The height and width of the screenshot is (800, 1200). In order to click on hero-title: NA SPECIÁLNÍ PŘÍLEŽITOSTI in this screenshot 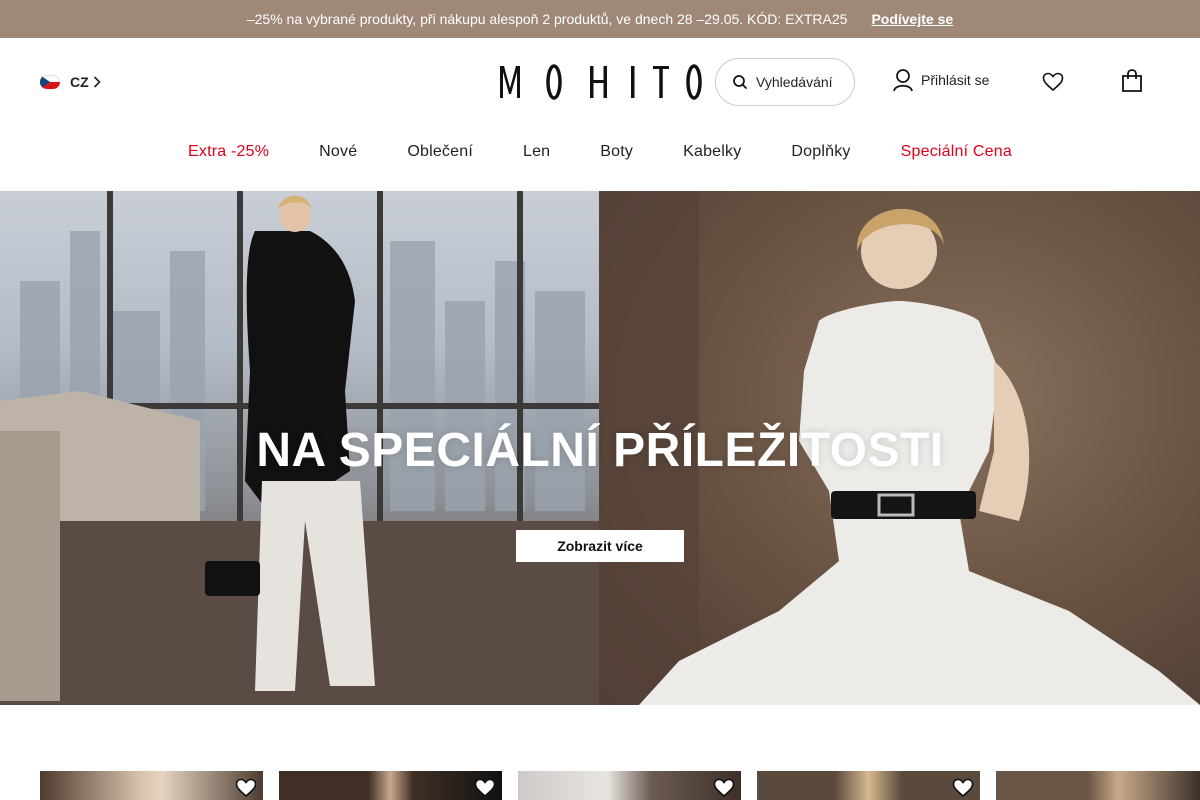, I will do `click(600, 450)`.